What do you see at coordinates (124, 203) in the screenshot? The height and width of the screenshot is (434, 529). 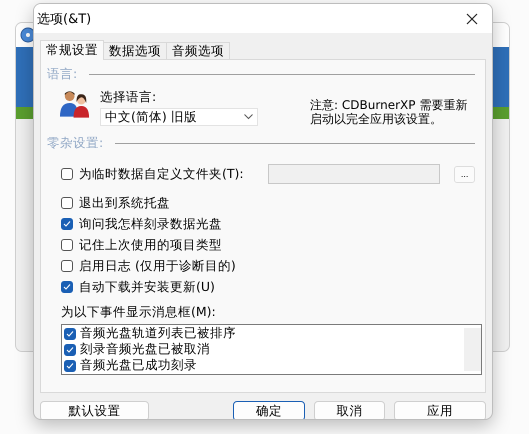 I see `checkbox-label: 退出到系统托盘` at bounding box center [124, 203].